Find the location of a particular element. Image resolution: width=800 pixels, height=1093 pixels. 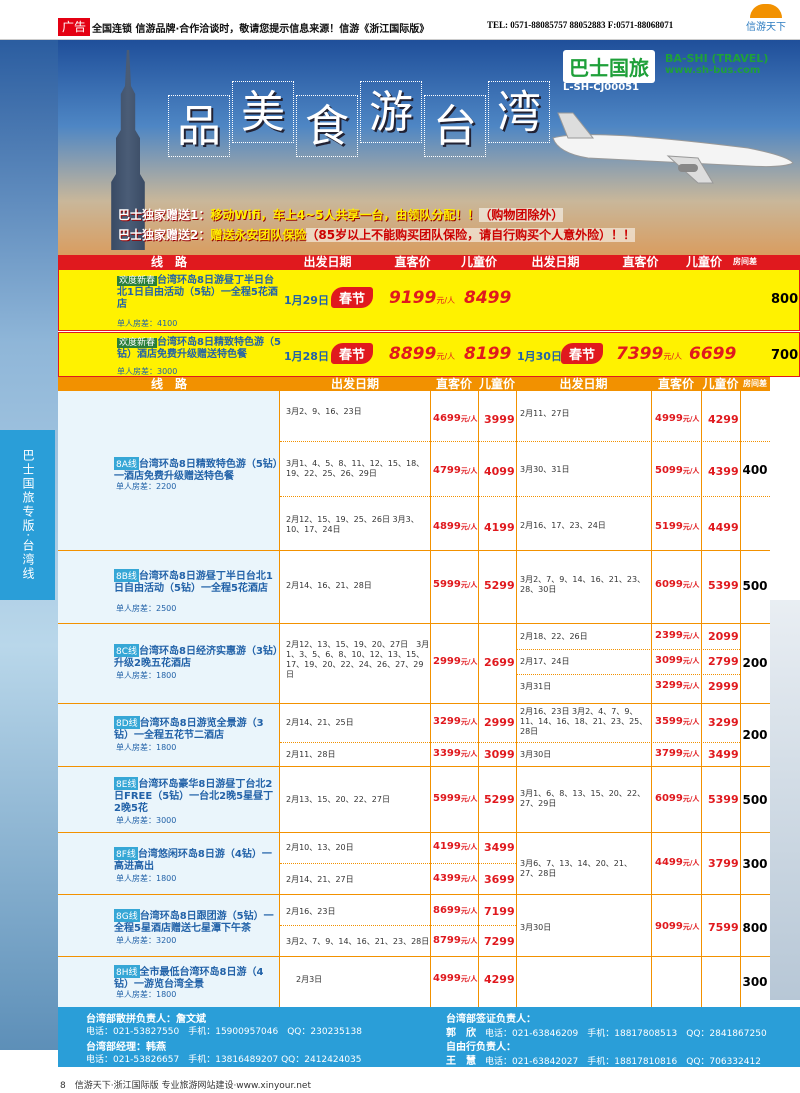

title-char: 品 is located at coordinates (199, 126).